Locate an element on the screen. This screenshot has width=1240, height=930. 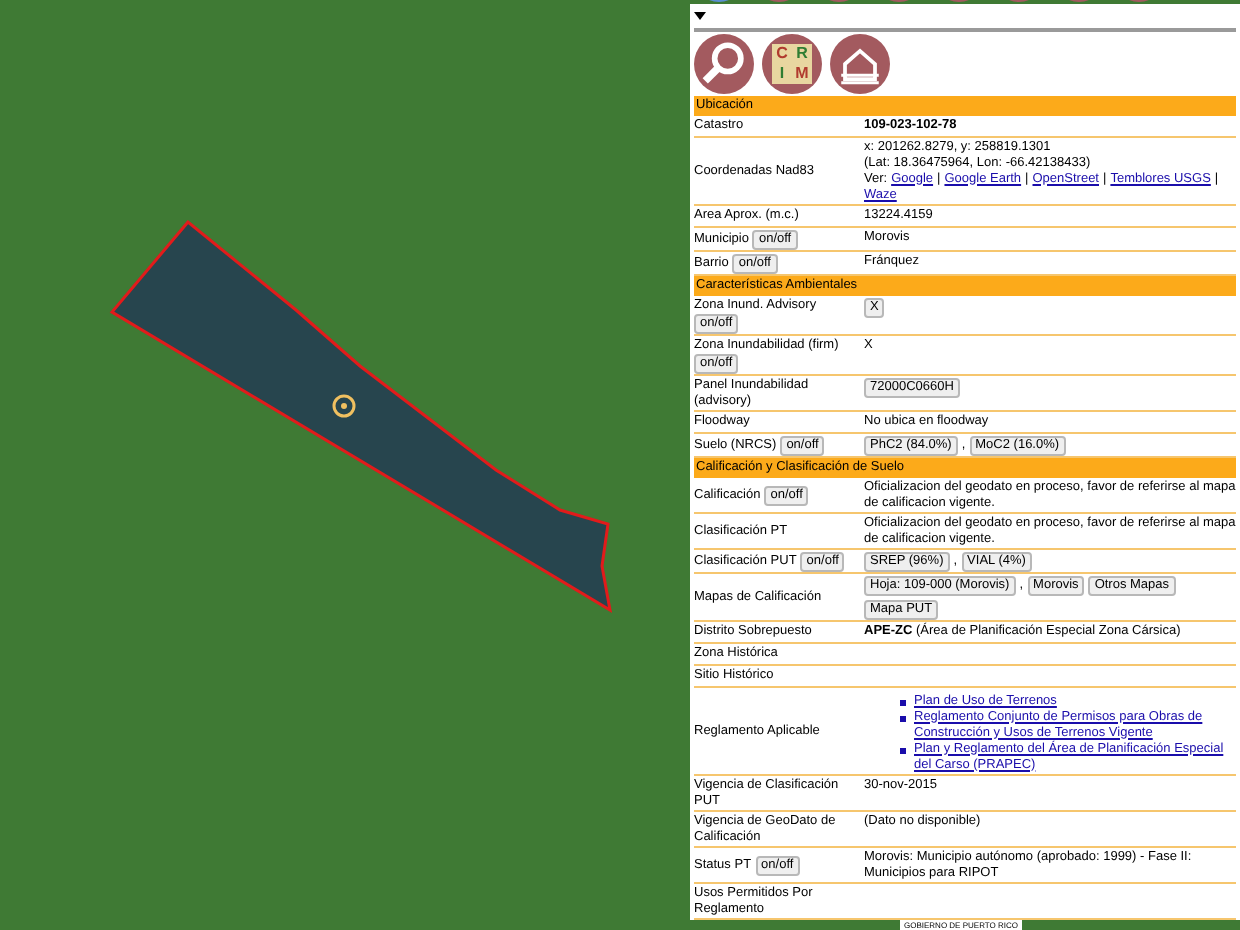
house-flood-icon is located at coordinates (860, 64).